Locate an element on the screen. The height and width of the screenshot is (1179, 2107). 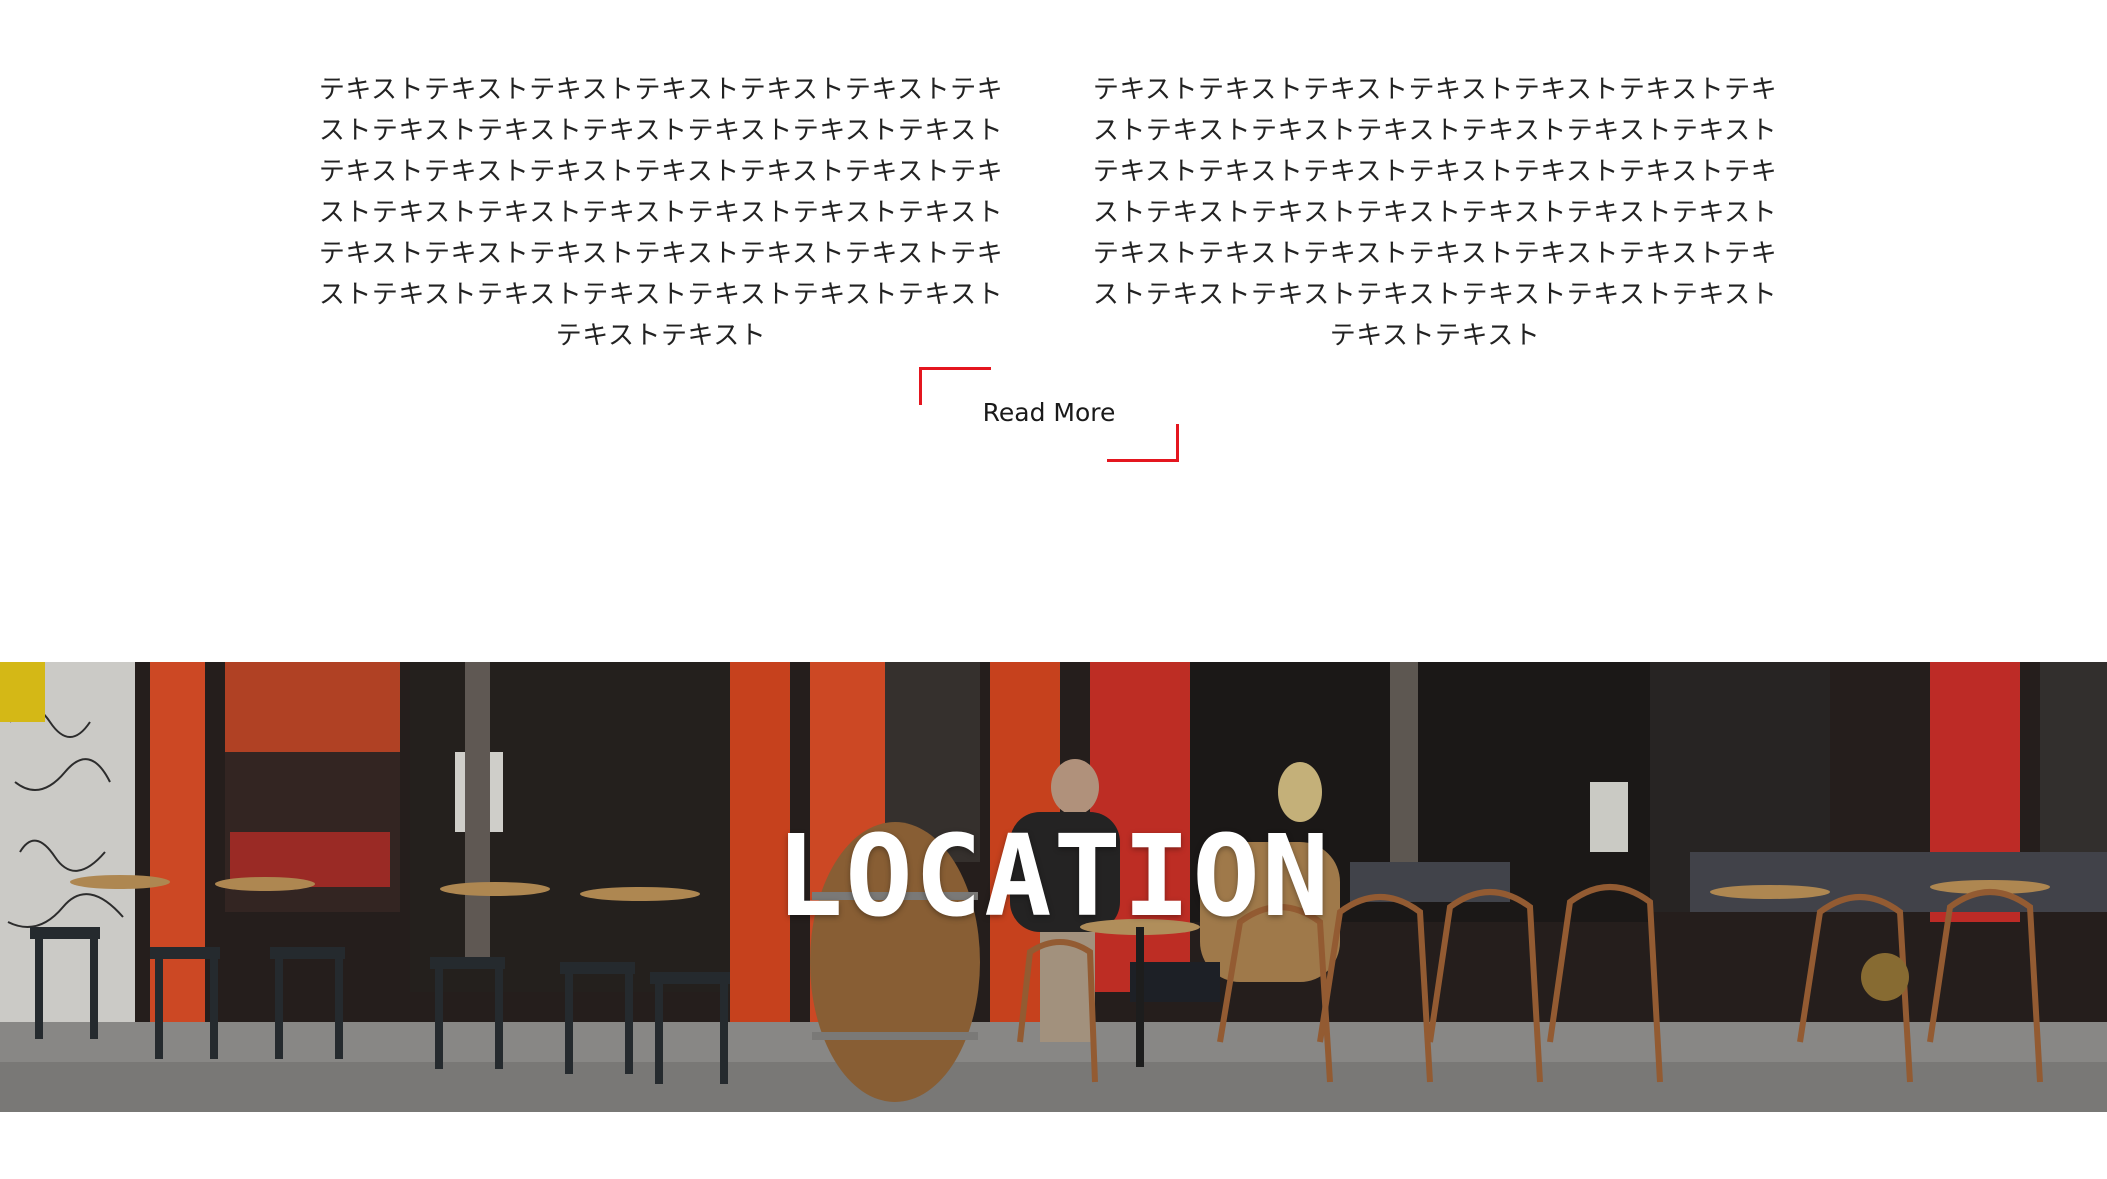
bracket-bottom-right-decoration is located at coordinates (1143, 443).